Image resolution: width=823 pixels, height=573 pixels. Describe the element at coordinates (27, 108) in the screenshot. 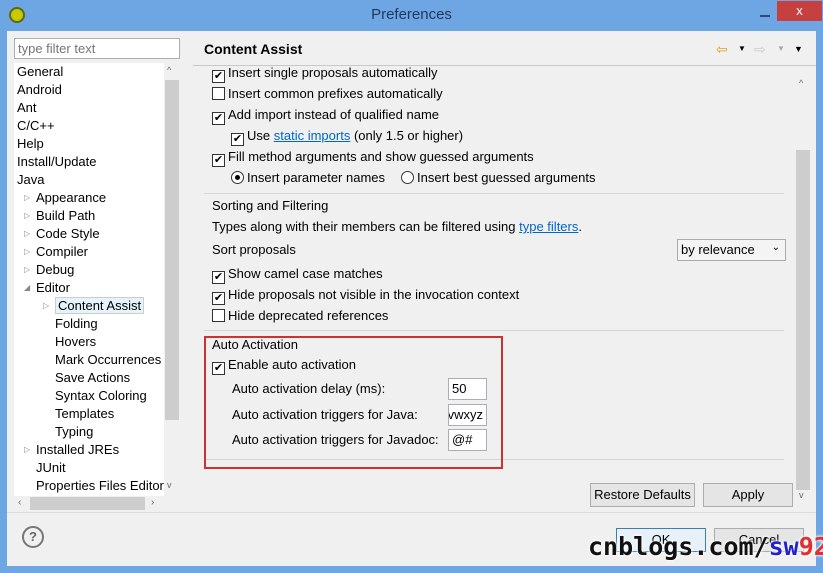

I see `tree-item: Ant` at that location.